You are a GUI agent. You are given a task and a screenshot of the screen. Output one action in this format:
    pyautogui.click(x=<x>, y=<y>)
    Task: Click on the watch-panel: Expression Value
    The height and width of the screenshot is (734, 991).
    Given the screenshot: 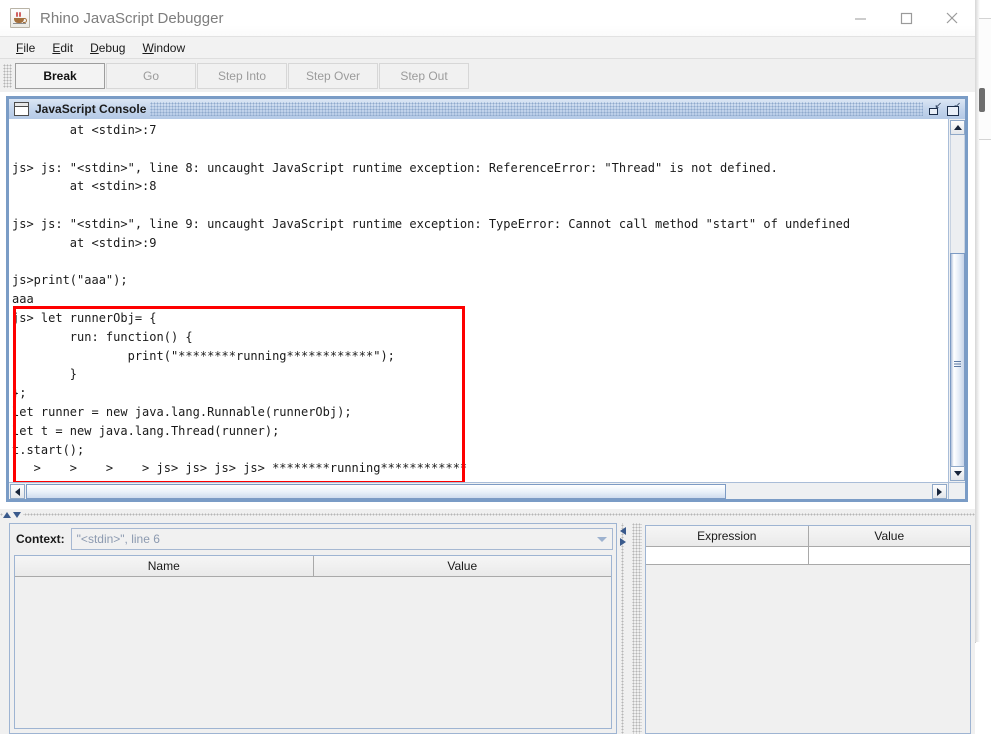 What is the action you would take?
    pyautogui.click(x=808, y=629)
    